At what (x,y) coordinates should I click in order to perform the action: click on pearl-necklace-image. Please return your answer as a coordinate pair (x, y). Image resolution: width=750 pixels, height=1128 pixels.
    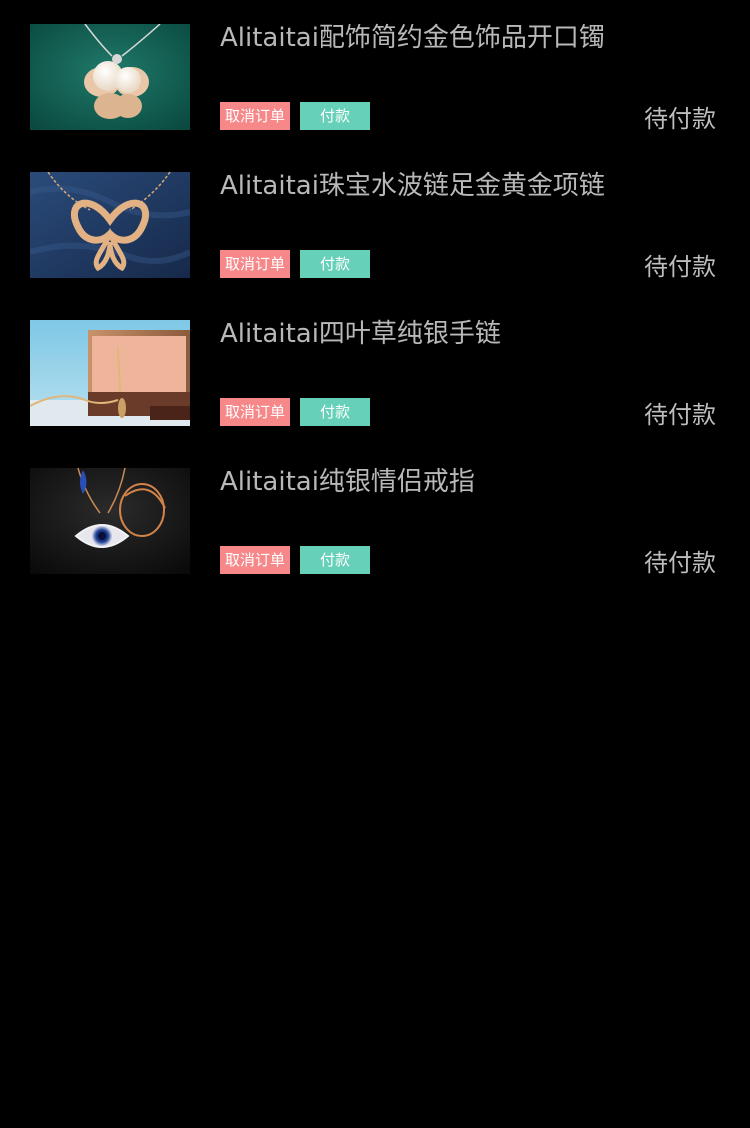
    Looking at the image, I should click on (110, 77).